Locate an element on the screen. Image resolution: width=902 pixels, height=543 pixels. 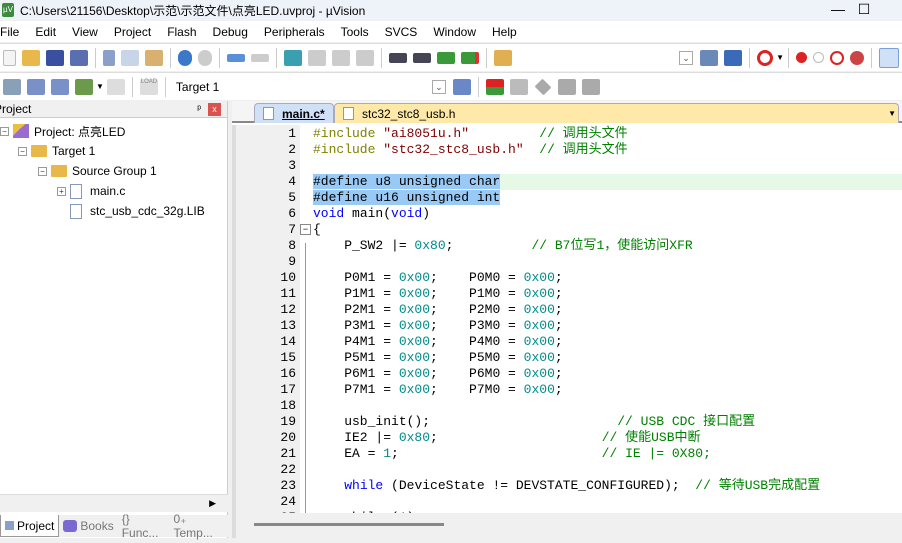
navigate-back-icon is located at coordinates (236, 57).